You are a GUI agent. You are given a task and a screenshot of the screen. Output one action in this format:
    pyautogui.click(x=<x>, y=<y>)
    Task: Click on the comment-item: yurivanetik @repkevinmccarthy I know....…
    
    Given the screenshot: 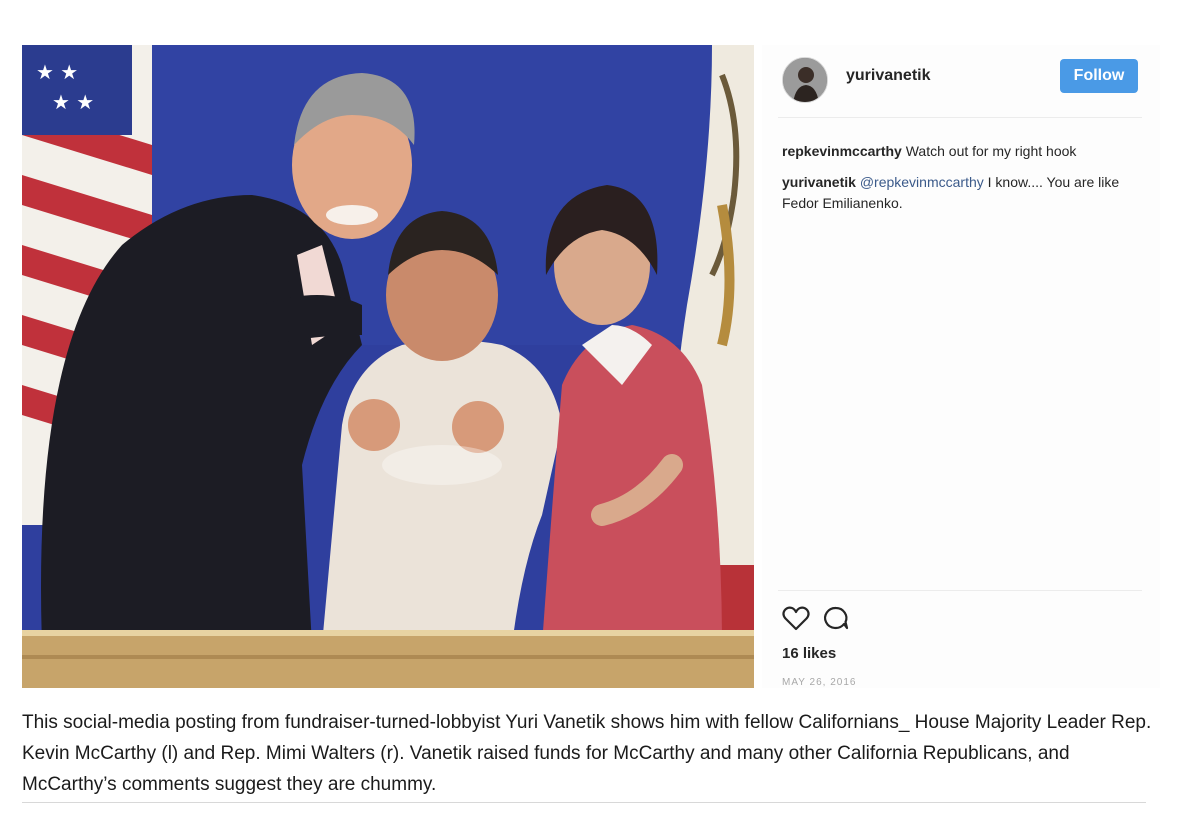 What is the action you would take?
    pyautogui.click(x=952, y=193)
    